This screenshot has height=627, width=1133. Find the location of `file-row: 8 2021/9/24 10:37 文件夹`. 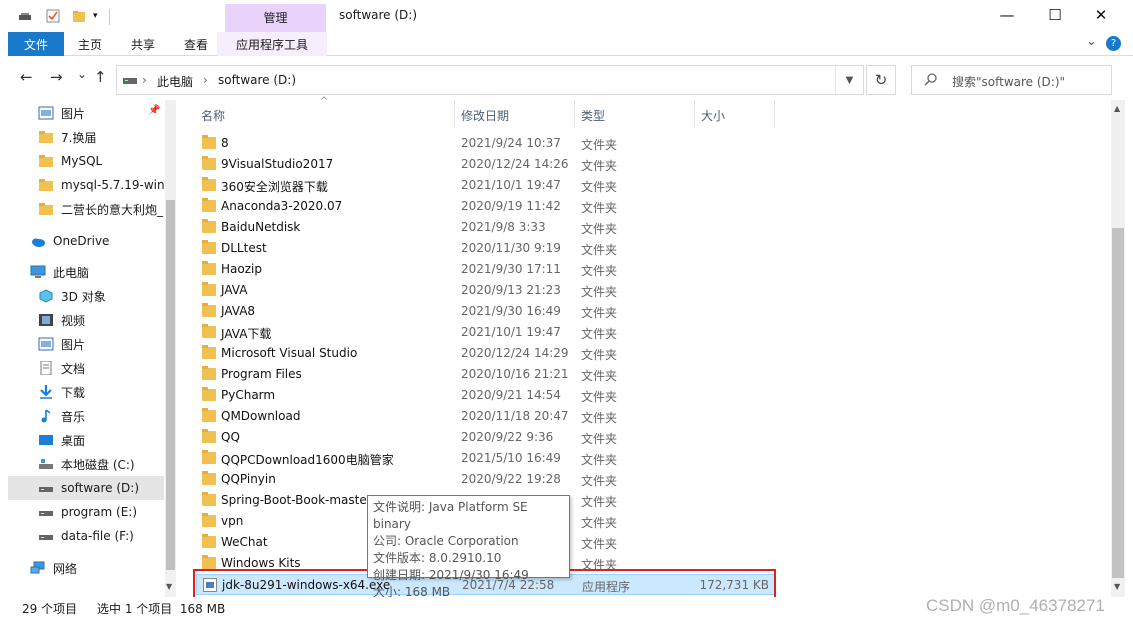

file-row: 8 2021/9/24 10:37 文件夹 is located at coordinates (486, 143).